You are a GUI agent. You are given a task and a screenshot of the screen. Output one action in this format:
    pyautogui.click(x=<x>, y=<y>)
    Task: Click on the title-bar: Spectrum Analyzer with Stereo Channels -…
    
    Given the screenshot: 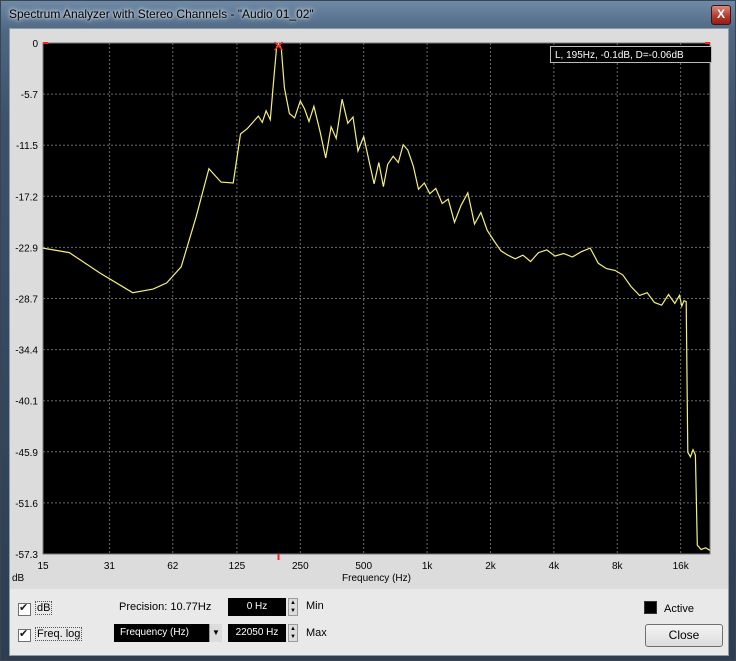 What is the action you would take?
    pyautogui.click(x=368, y=15)
    